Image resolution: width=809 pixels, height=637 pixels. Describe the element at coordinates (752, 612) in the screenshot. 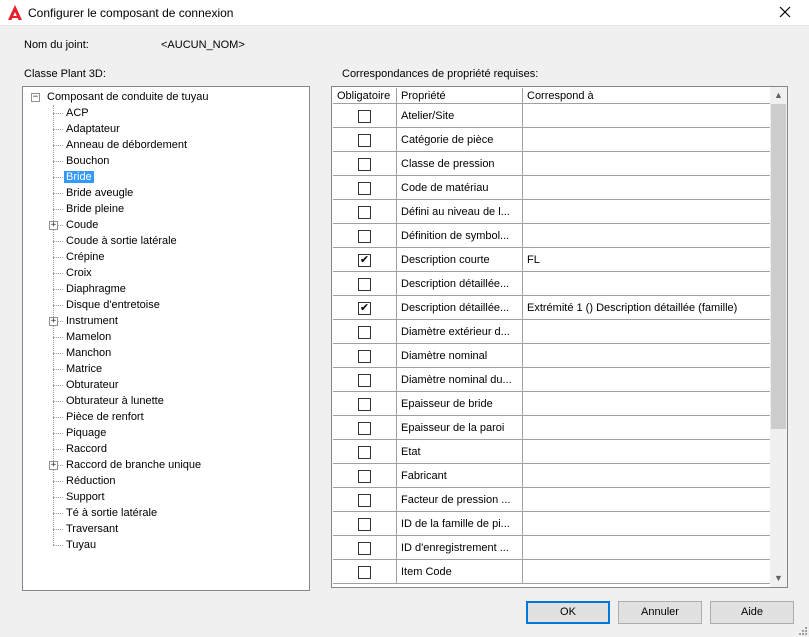

I see `help-button: Aide` at that location.